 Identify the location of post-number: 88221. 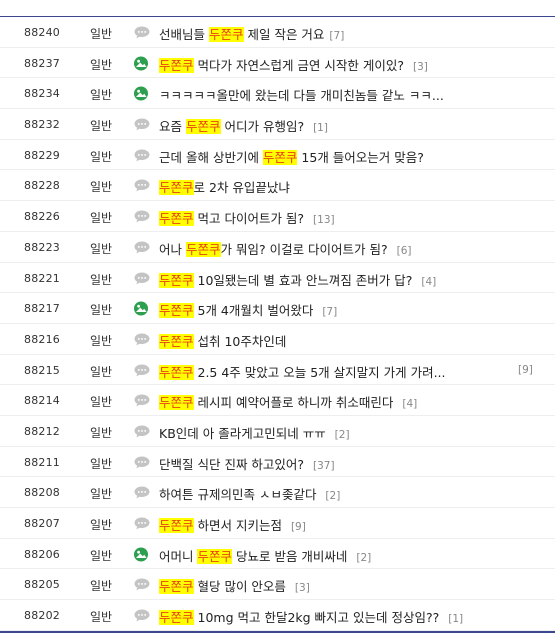
(42, 278).